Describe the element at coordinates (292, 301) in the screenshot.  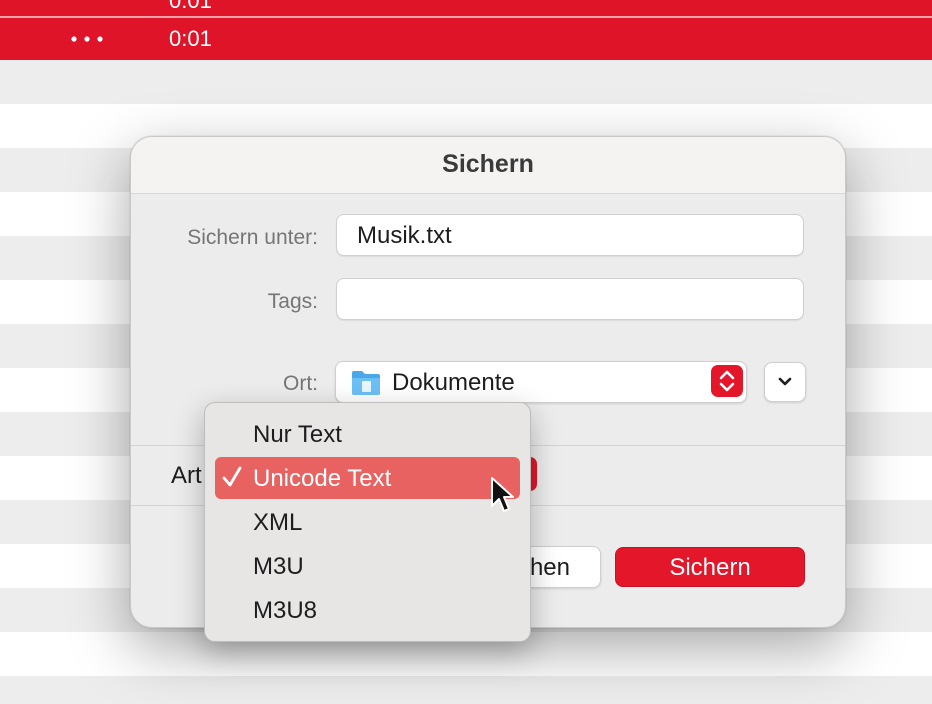
I see `tags-label: Tags:` at that location.